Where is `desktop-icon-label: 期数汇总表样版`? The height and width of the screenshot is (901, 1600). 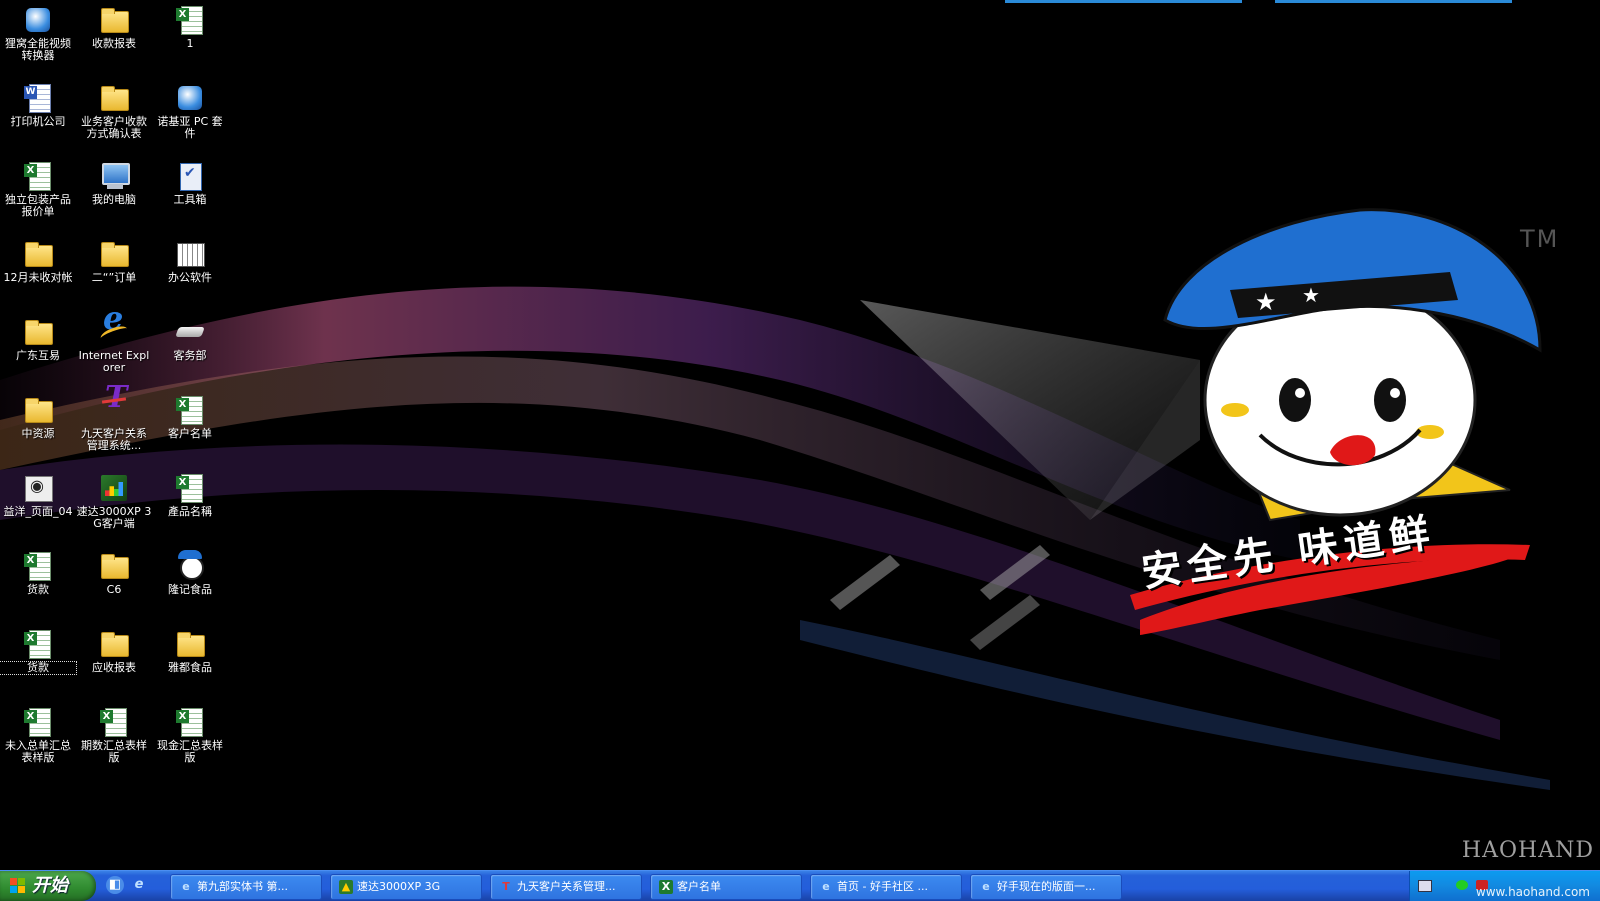
desktop-icon-label: 期数汇总表样版 is located at coordinates (114, 751).